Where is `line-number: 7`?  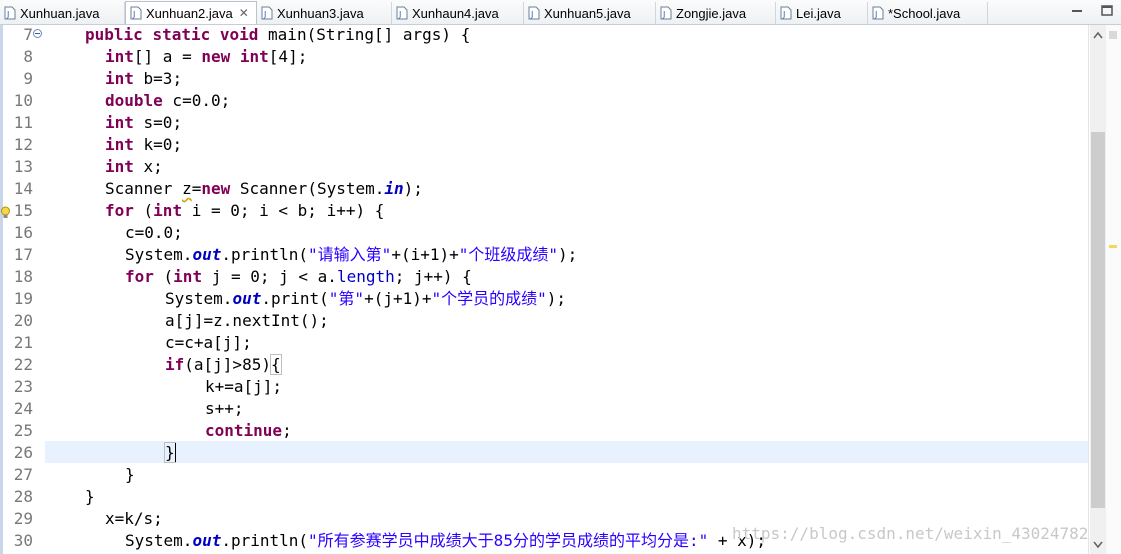
line-number: 7 is located at coordinates (28, 34).